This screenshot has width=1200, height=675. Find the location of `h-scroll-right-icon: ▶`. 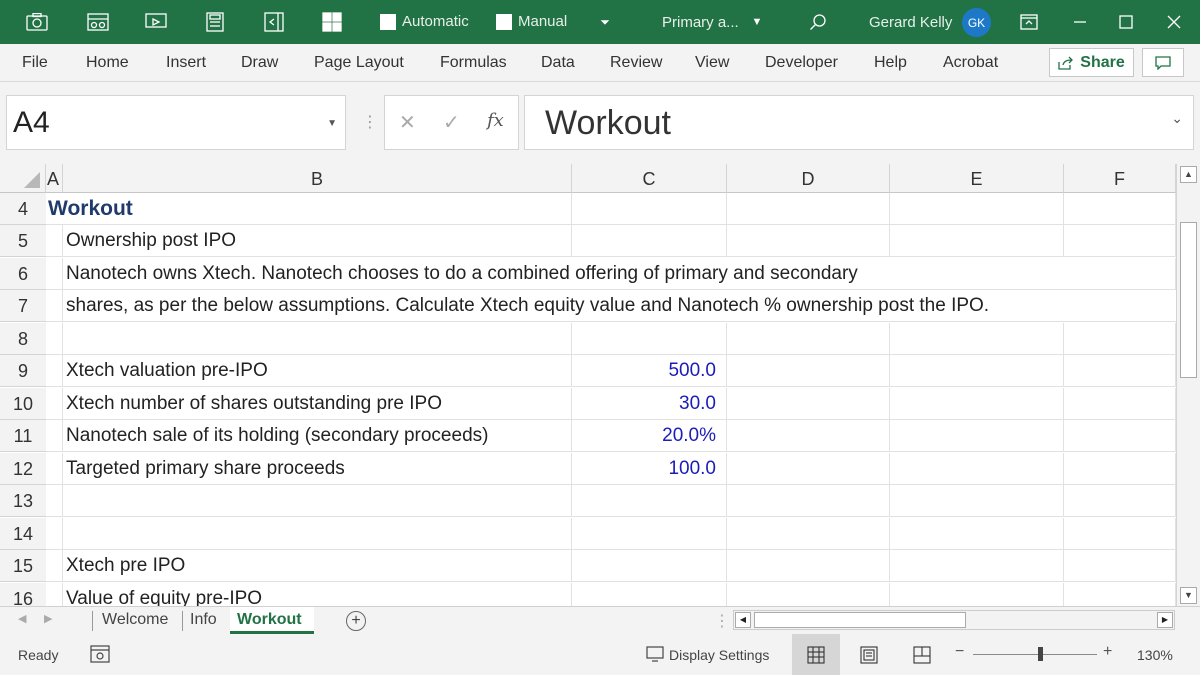

h-scroll-right-icon: ▶ is located at coordinates (1165, 620).